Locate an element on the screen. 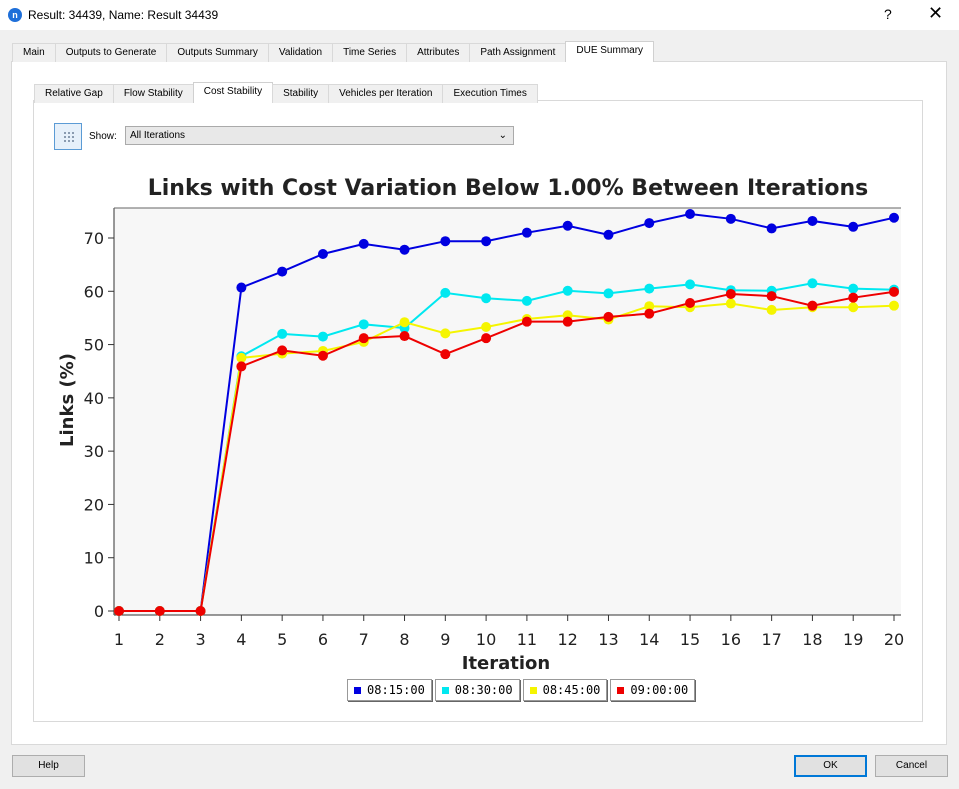 The height and width of the screenshot is (789, 959). x-tick-label: 16 is located at coordinates (731, 639).